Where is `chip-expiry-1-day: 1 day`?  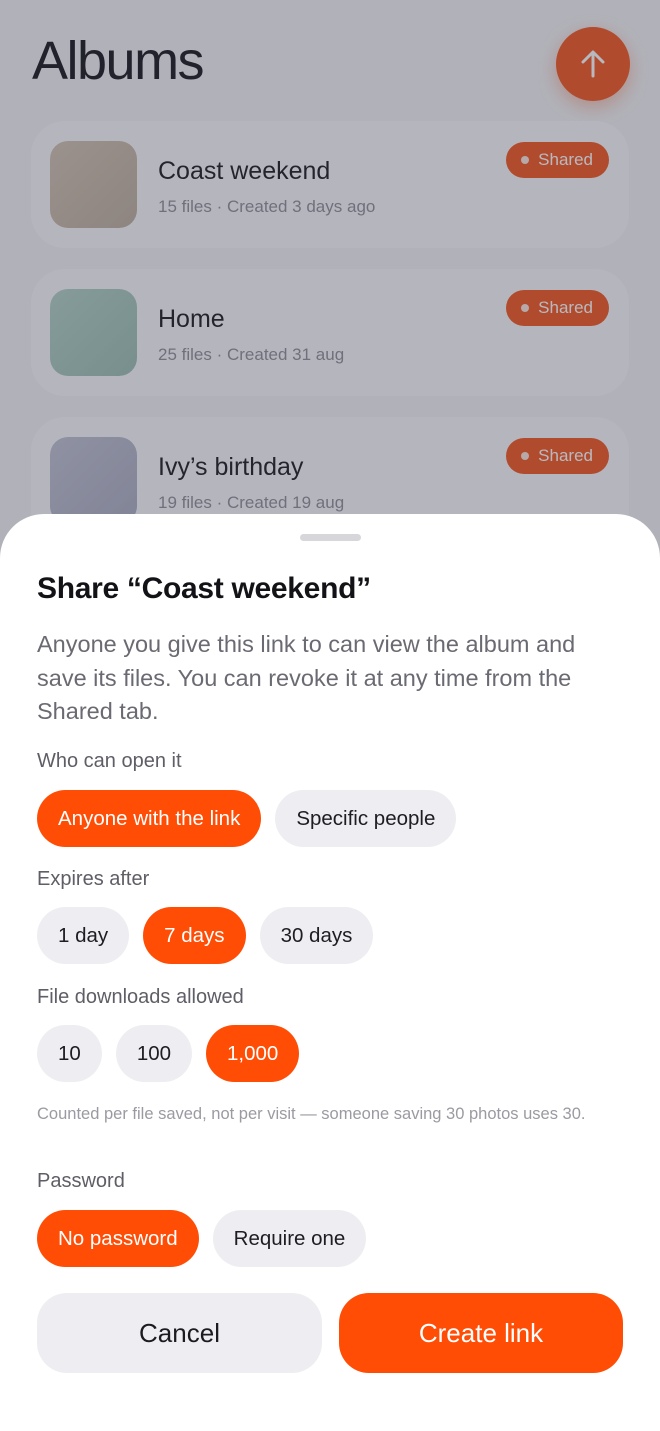 chip-expiry-1-day: 1 day is located at coordinates (83, 935).